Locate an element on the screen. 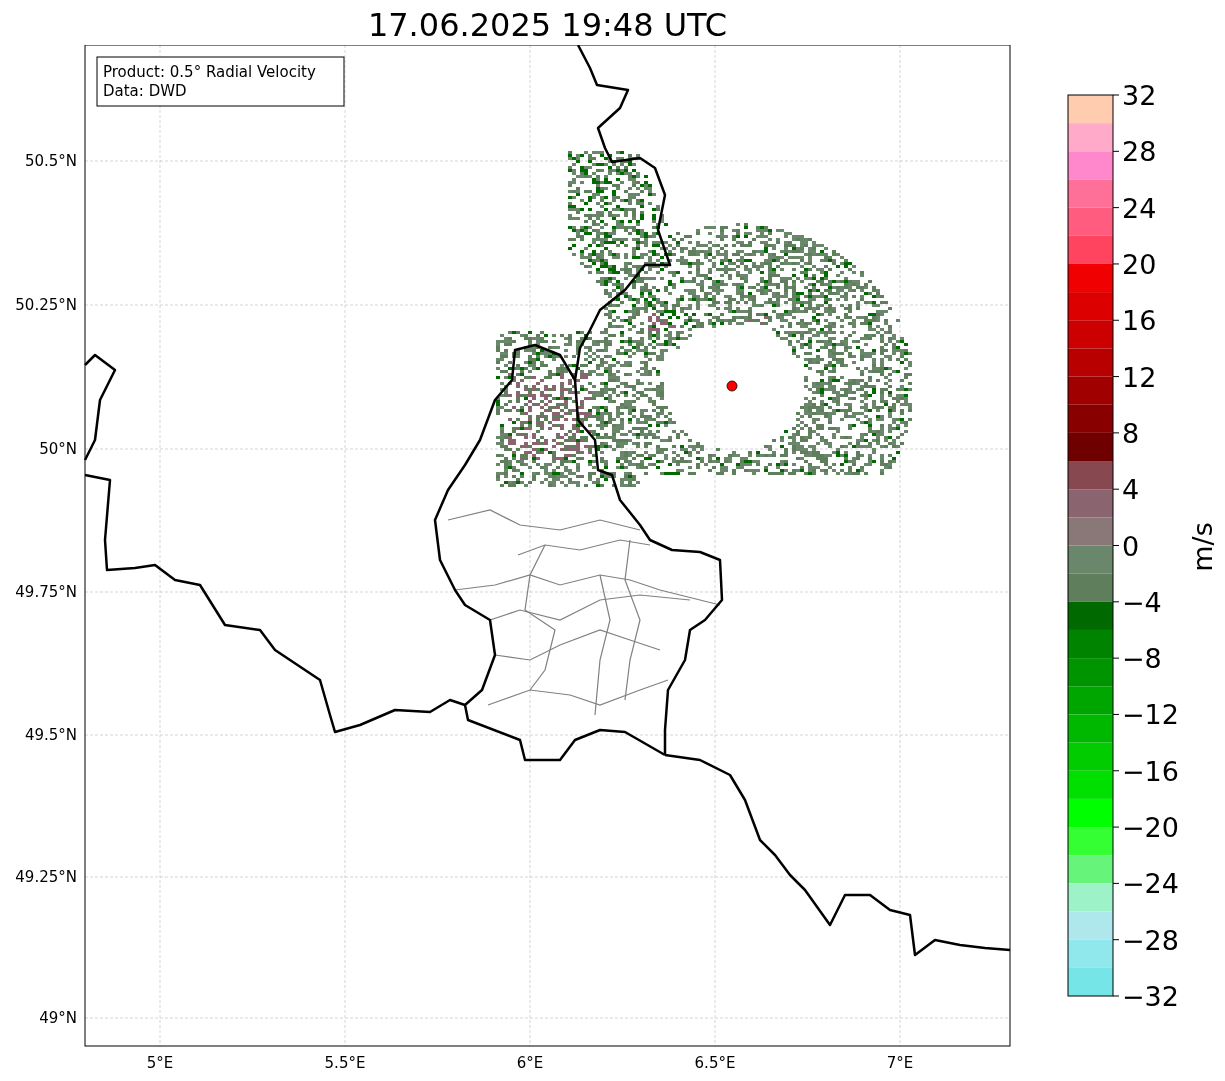 This screenshot has width=1225, height=1081. colorbar-tick-label: 16 is located at coordinates (1139, 321).